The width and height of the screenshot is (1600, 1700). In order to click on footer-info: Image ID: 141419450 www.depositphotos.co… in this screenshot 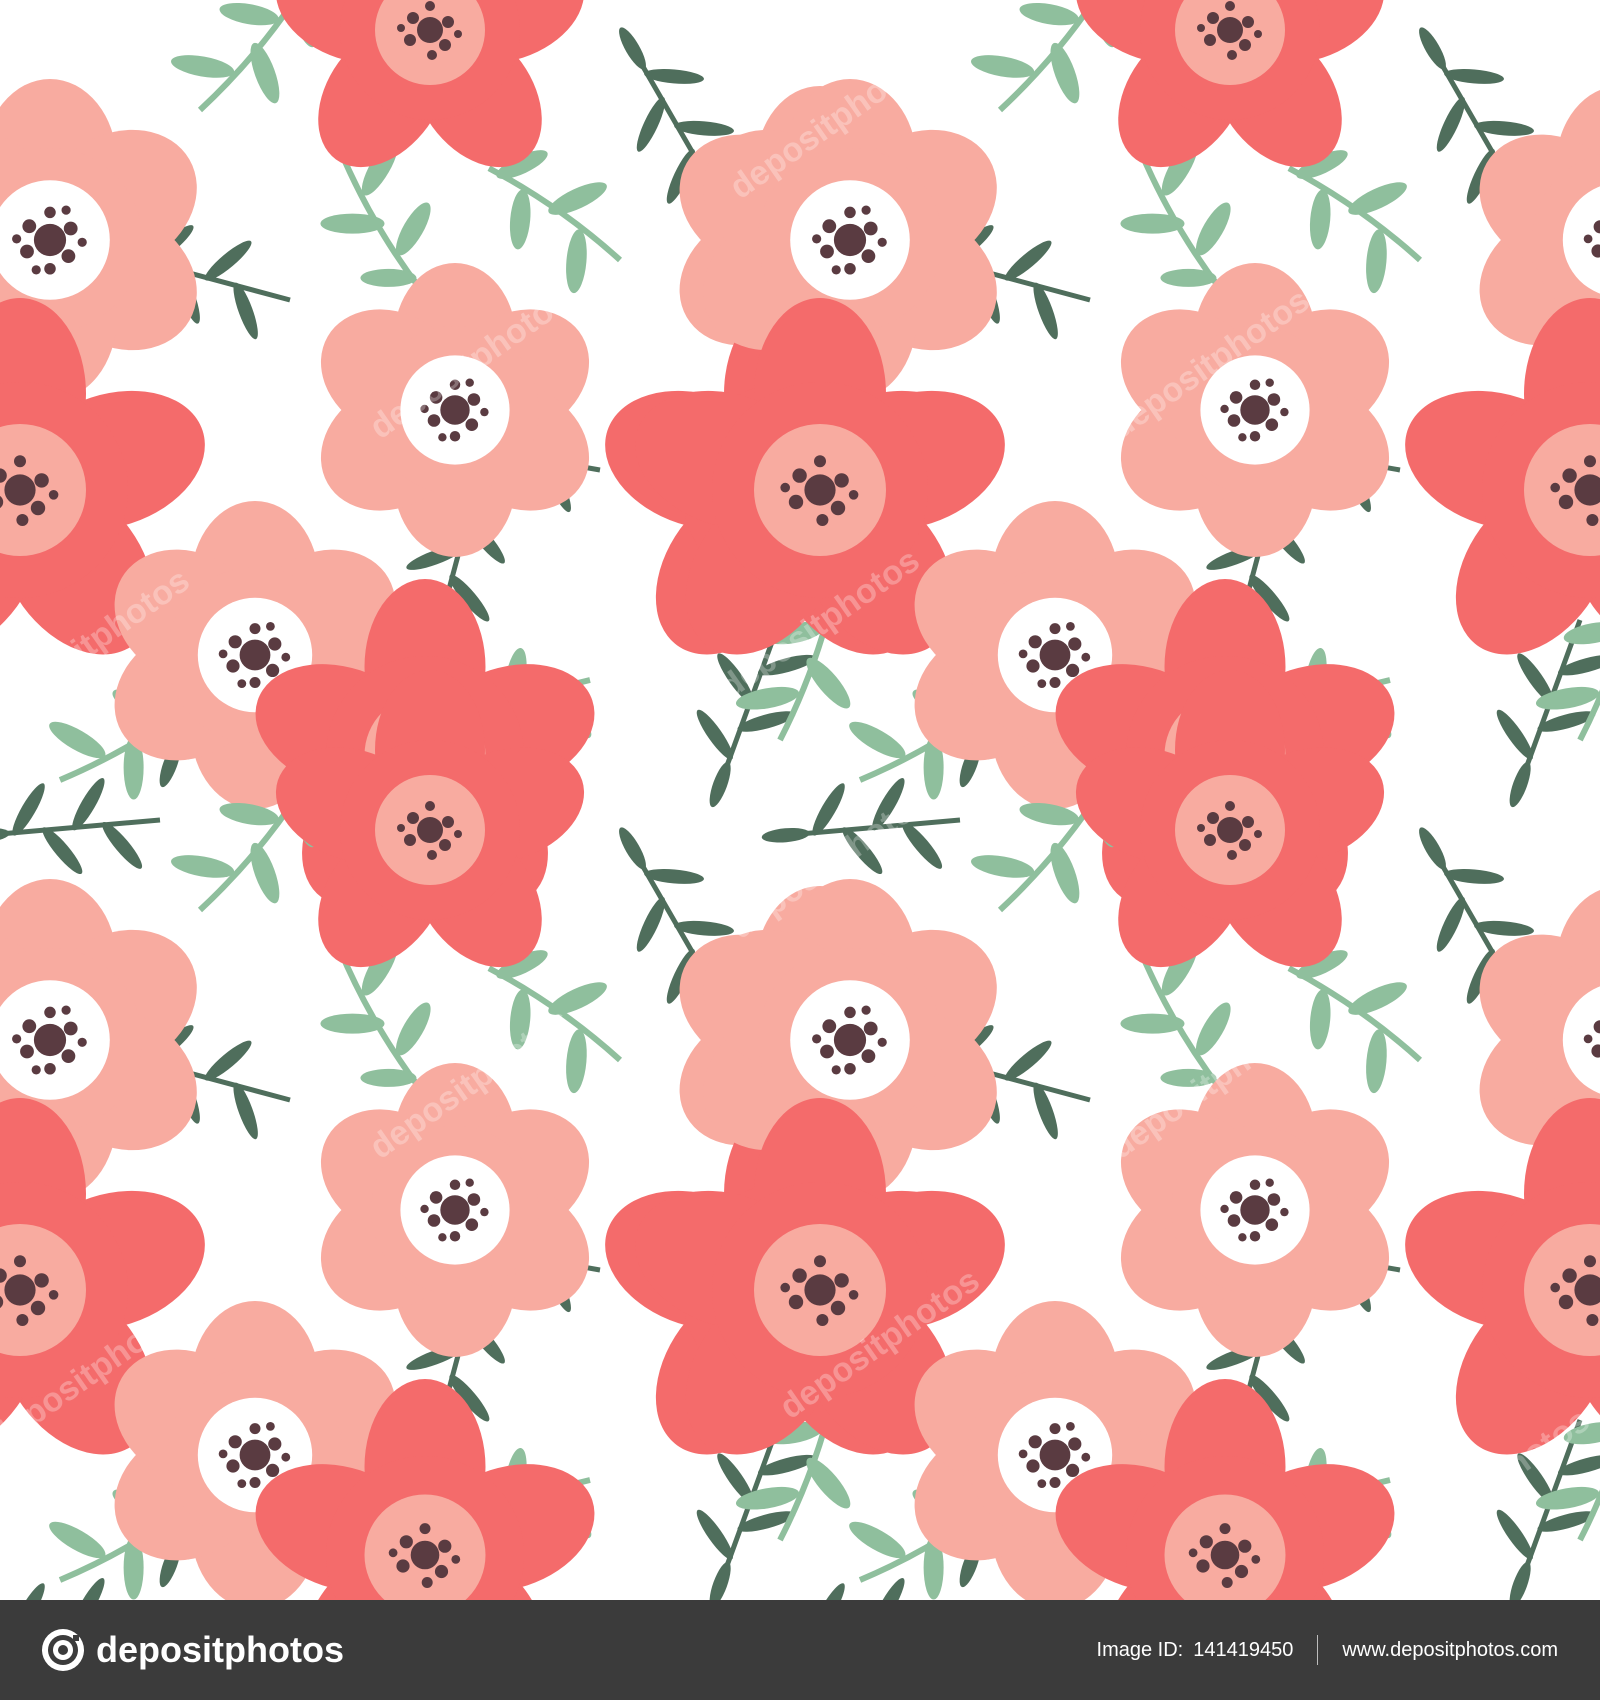, I will do `click(1327, 1650)`.